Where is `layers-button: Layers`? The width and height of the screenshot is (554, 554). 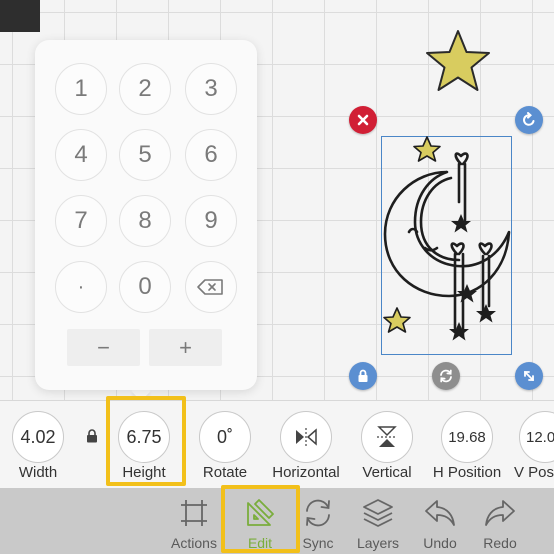
layers-button: Layers is located at coordinates (378, 521).